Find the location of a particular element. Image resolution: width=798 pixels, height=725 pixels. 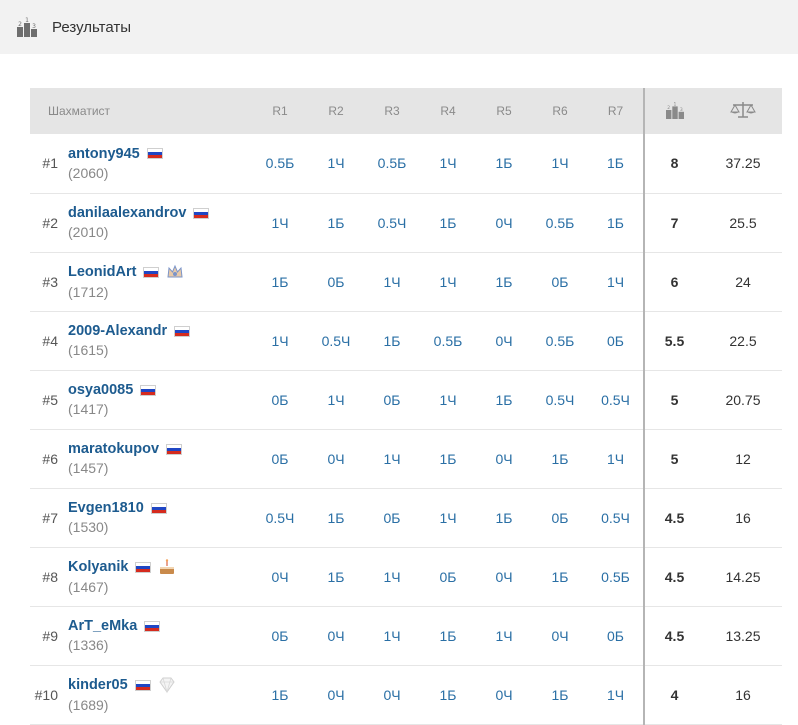

player-name-link: 2009-Alexandr is located at coordinates (117, 331).